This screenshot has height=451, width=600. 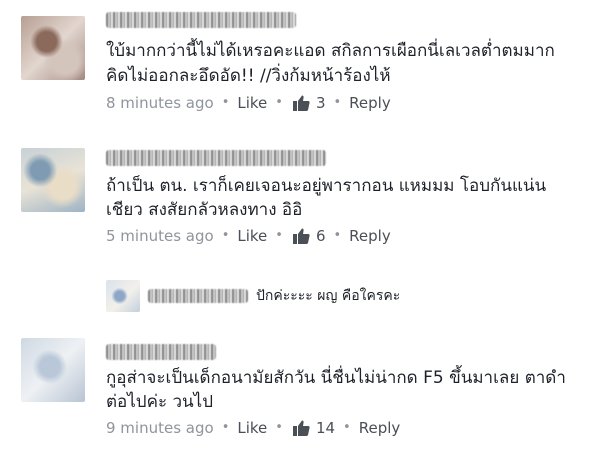 What do you see at coordinates (160, 236) in the screenshot?
I see `comment-timestamp: 5 minutes ago` at bounding box center [160, 236].